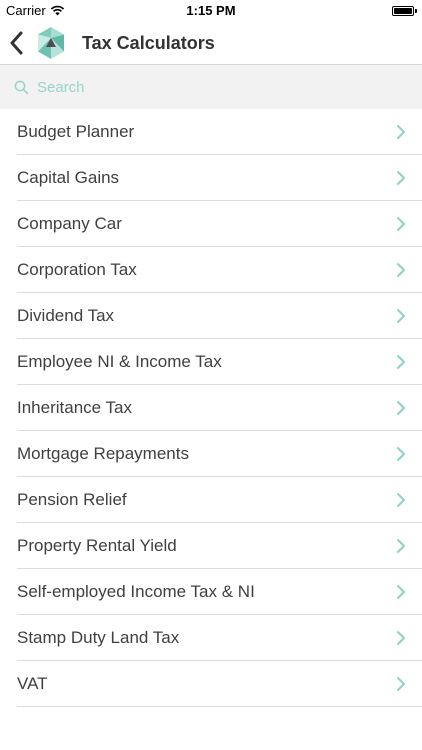  I want to click on list-item-label: VAT, so click(32, 683).